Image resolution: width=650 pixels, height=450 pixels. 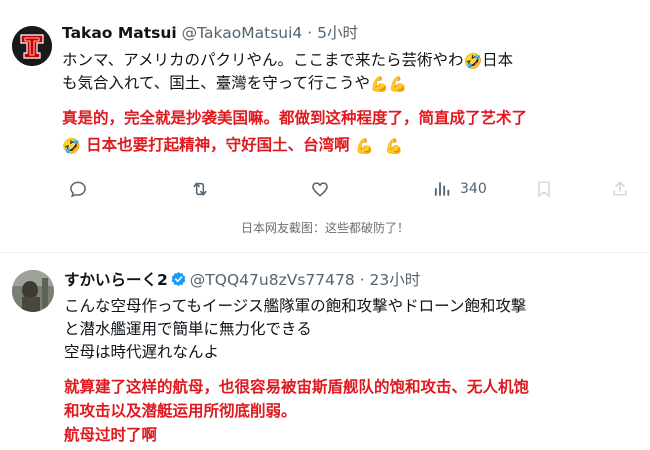 I want to click on translation-line-2: 🤣 日本也要打起精神，守好国土、台湾啊 💪 💪, so click(x=232, y=145).